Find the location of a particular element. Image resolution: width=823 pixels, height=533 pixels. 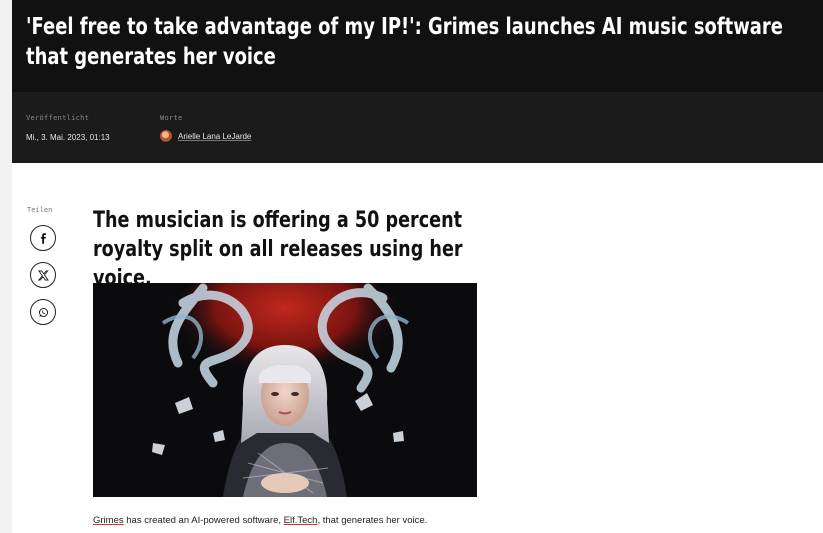

grimes-link: Grimes is located at coordinates (108, 520).